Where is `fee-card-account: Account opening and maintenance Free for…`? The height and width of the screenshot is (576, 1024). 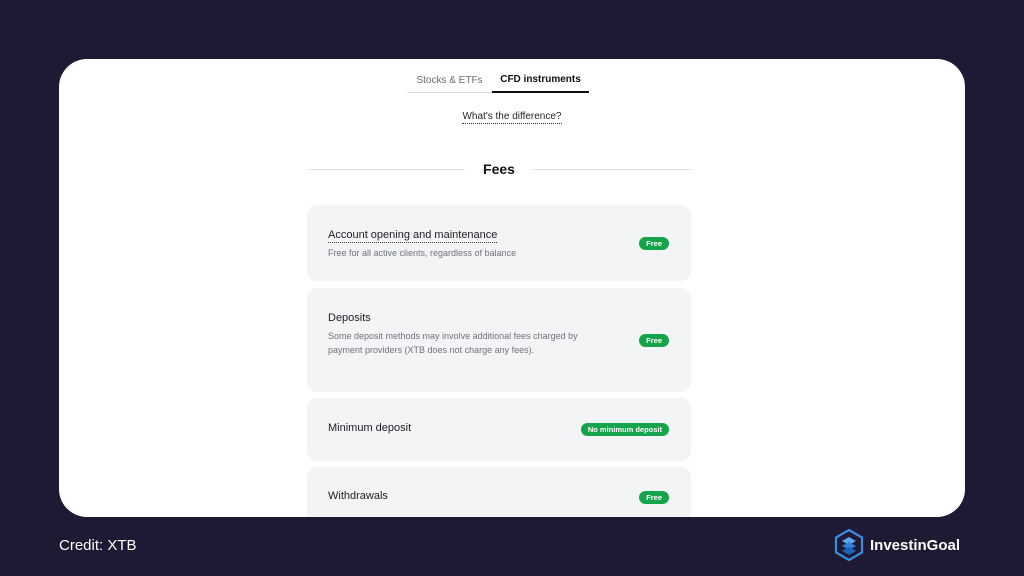 fee-card-account: Account opening and maintenance Free for… is located at coordinates (499, 243).